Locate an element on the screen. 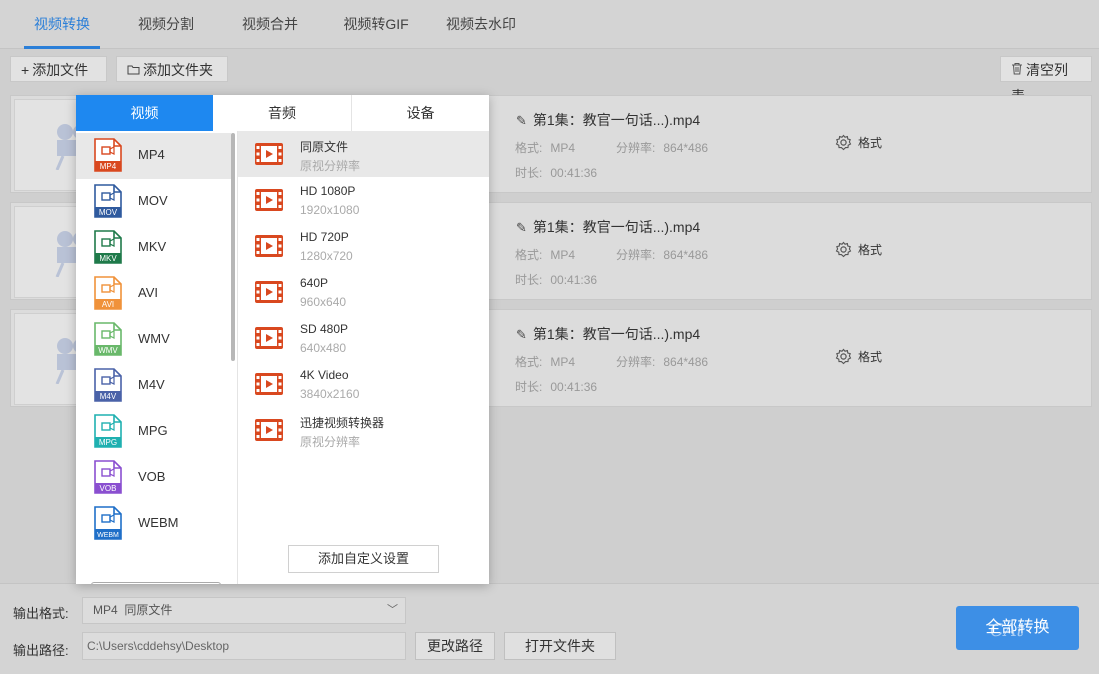 The height and width of the screenshot is (674, 1099). format-item-label: MOV is located at coordinates (153, 200).